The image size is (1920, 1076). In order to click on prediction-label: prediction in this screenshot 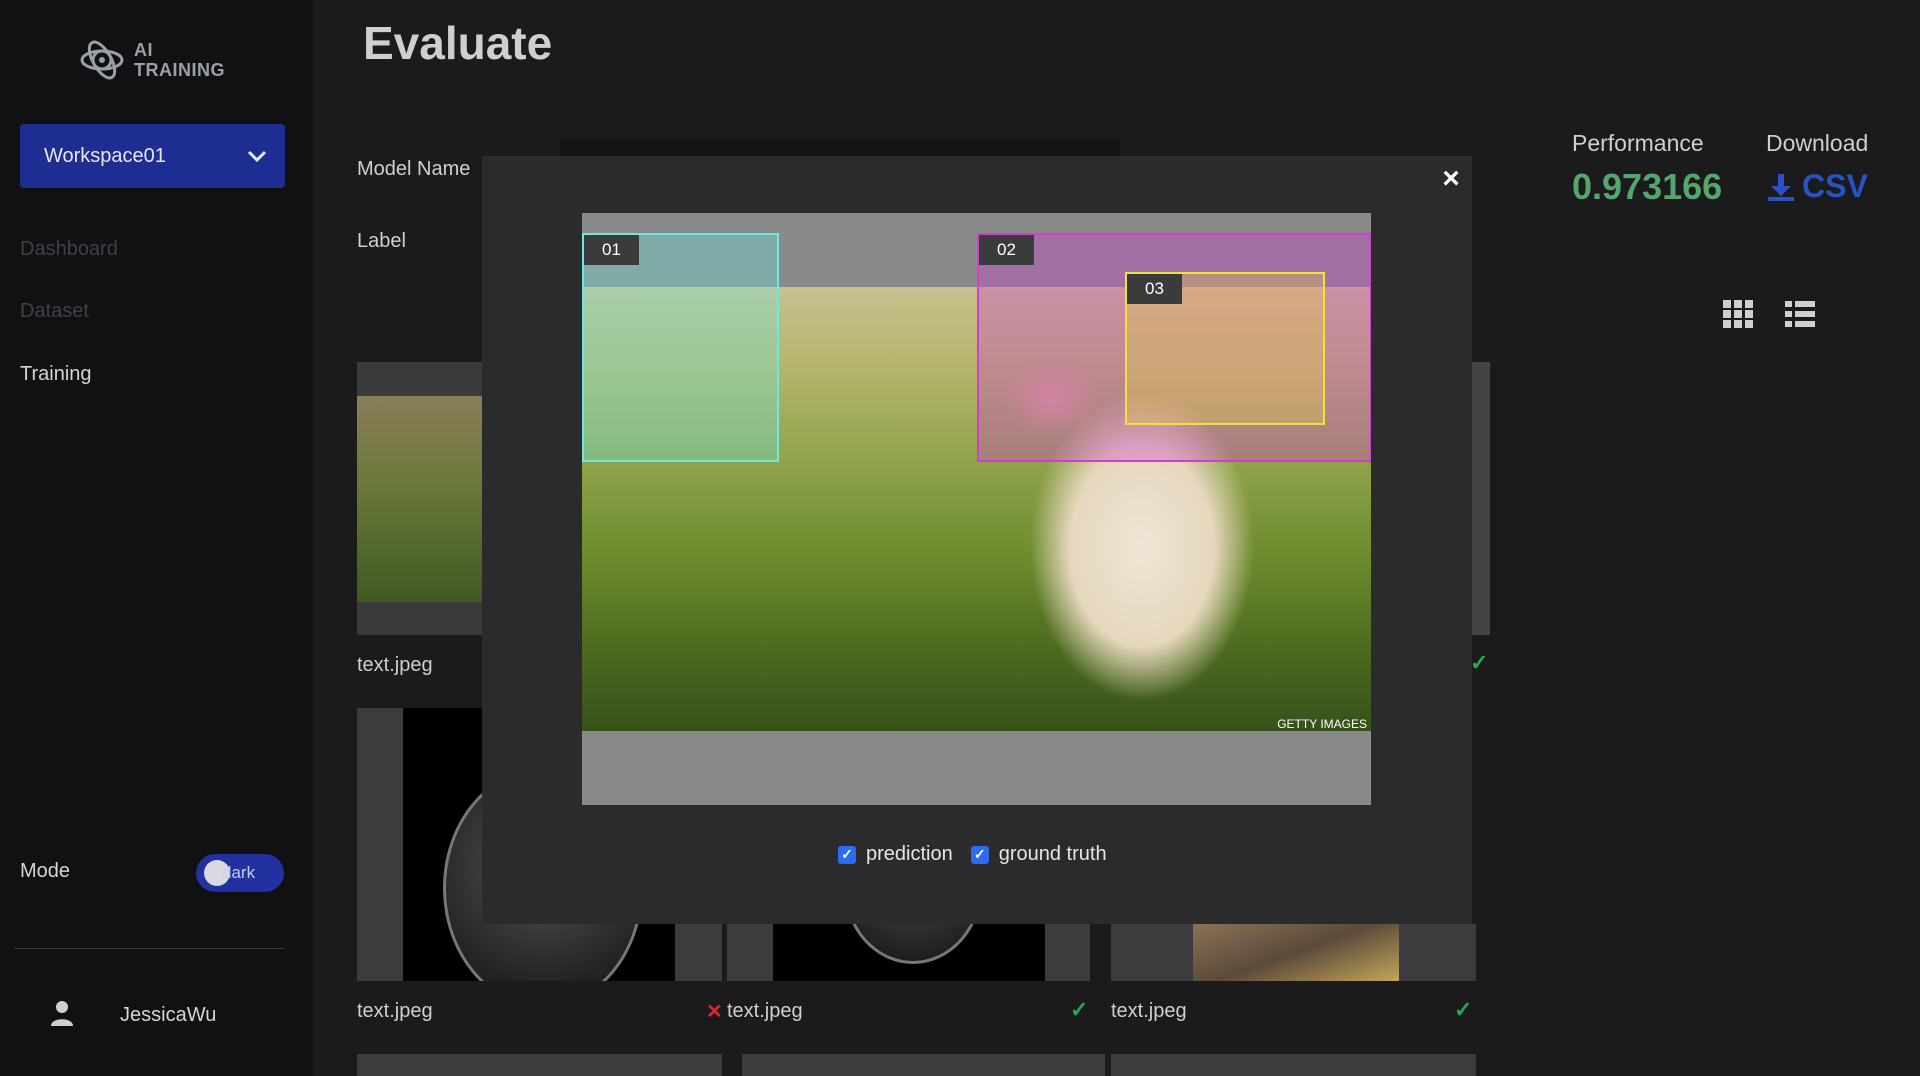, I will do `click(909, 854)`.